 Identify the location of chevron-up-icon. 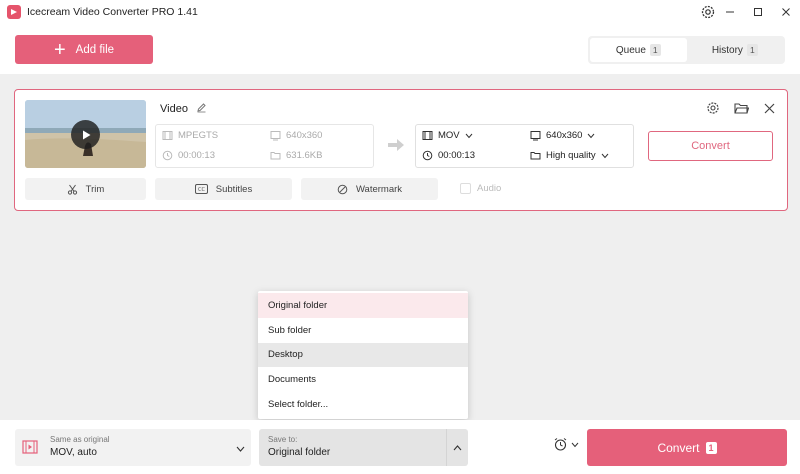
(457, 447).